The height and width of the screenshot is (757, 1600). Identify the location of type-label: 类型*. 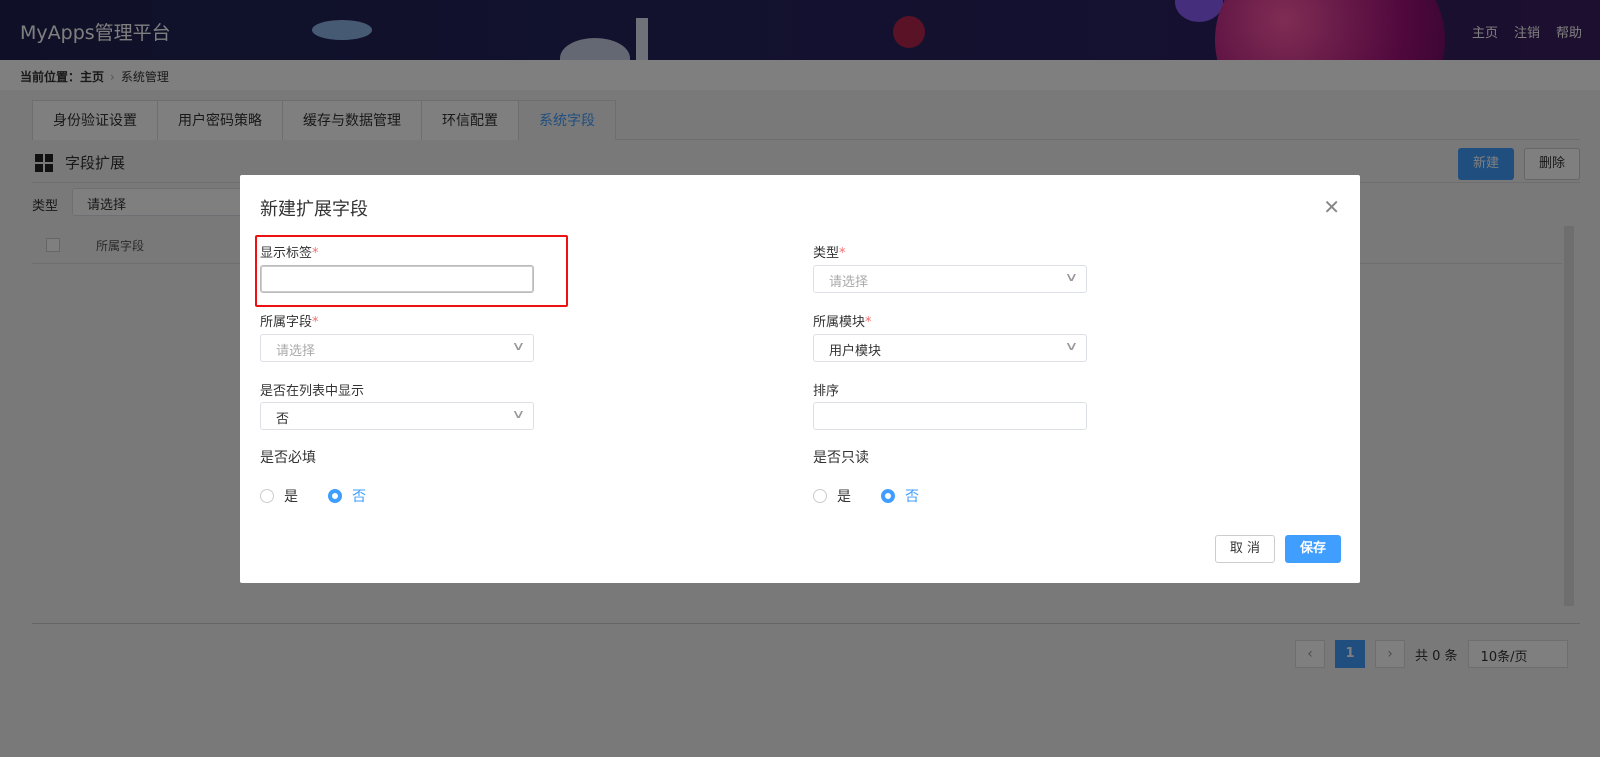
(829, 253).